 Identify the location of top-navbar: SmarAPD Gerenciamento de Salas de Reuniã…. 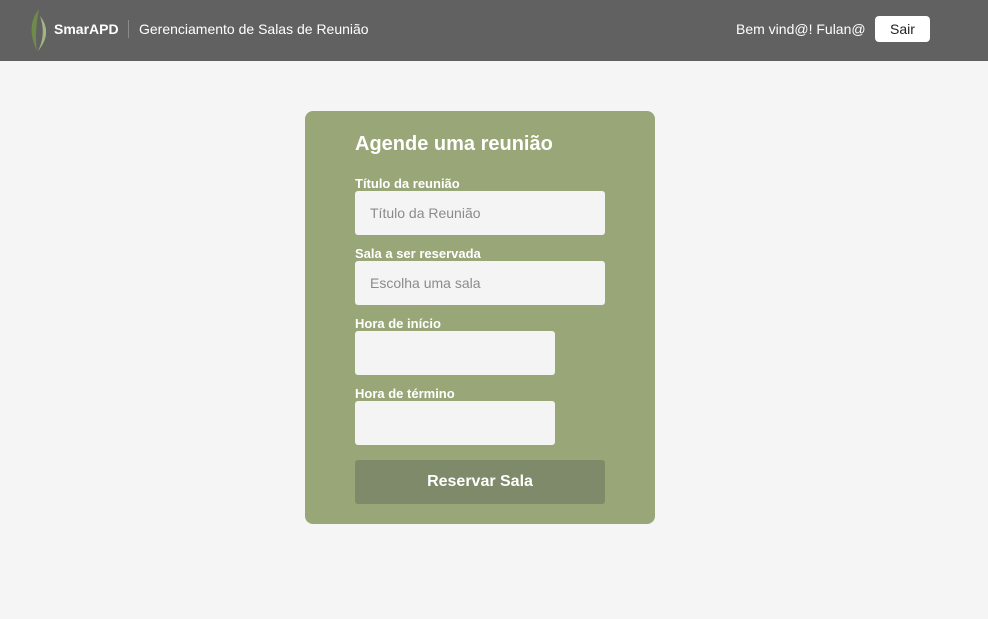
(494, 30).